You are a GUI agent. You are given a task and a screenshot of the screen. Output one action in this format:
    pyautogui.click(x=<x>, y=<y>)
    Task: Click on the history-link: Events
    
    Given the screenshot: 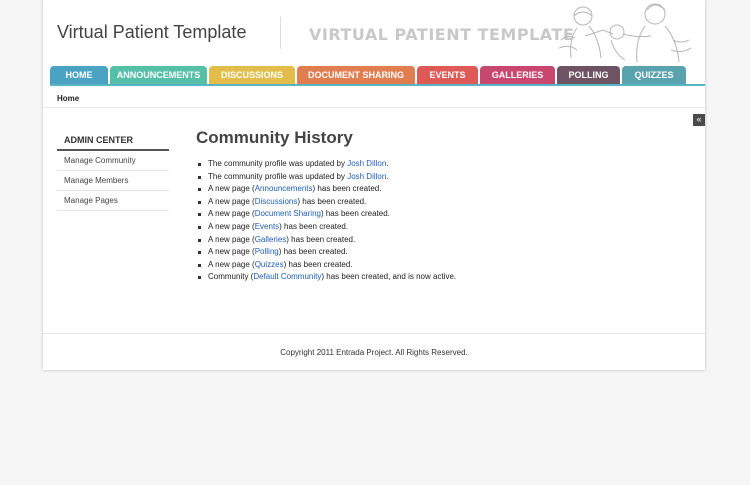 What is the action you would take?
    pyautogui.click(x=267, y=226)
    